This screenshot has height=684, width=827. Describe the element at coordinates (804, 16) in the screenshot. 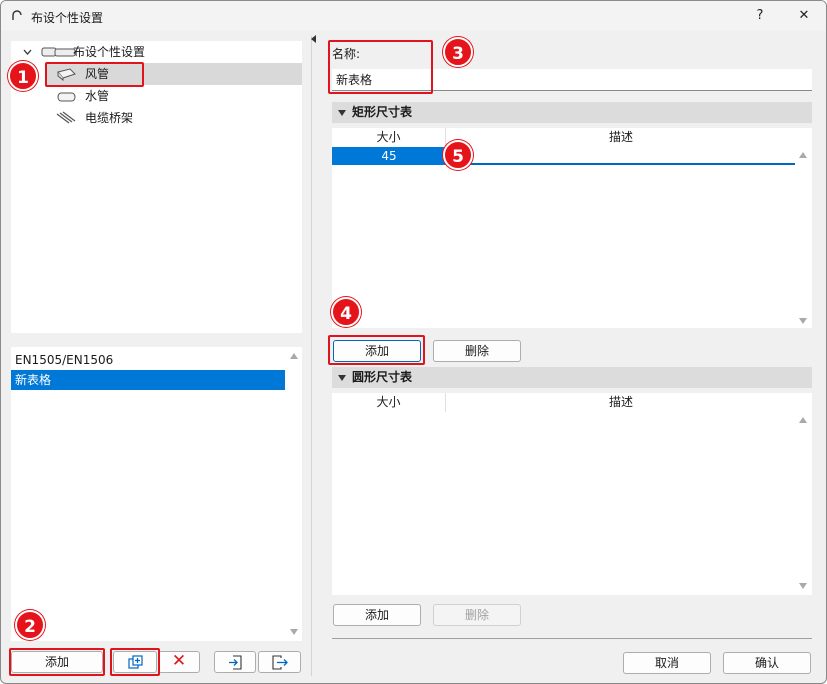

I see `close-button: ✕` at that location.